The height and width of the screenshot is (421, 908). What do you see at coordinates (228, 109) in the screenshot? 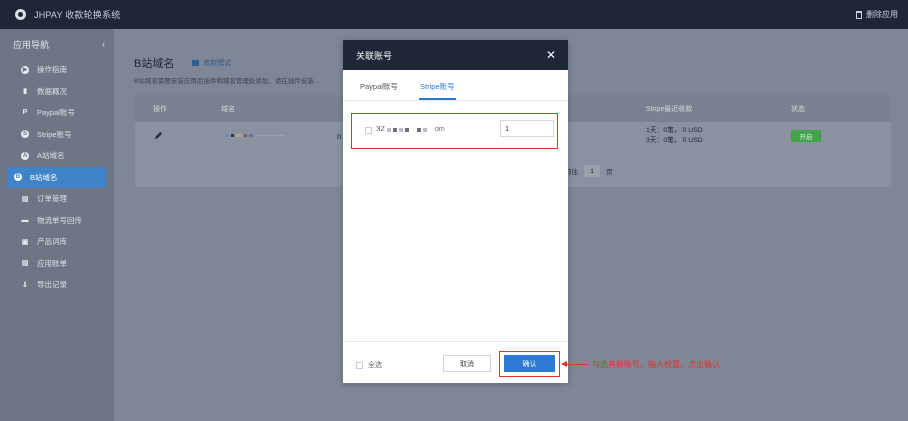
I see `column-header-domain: 域名` at bounding box center [228, 109].